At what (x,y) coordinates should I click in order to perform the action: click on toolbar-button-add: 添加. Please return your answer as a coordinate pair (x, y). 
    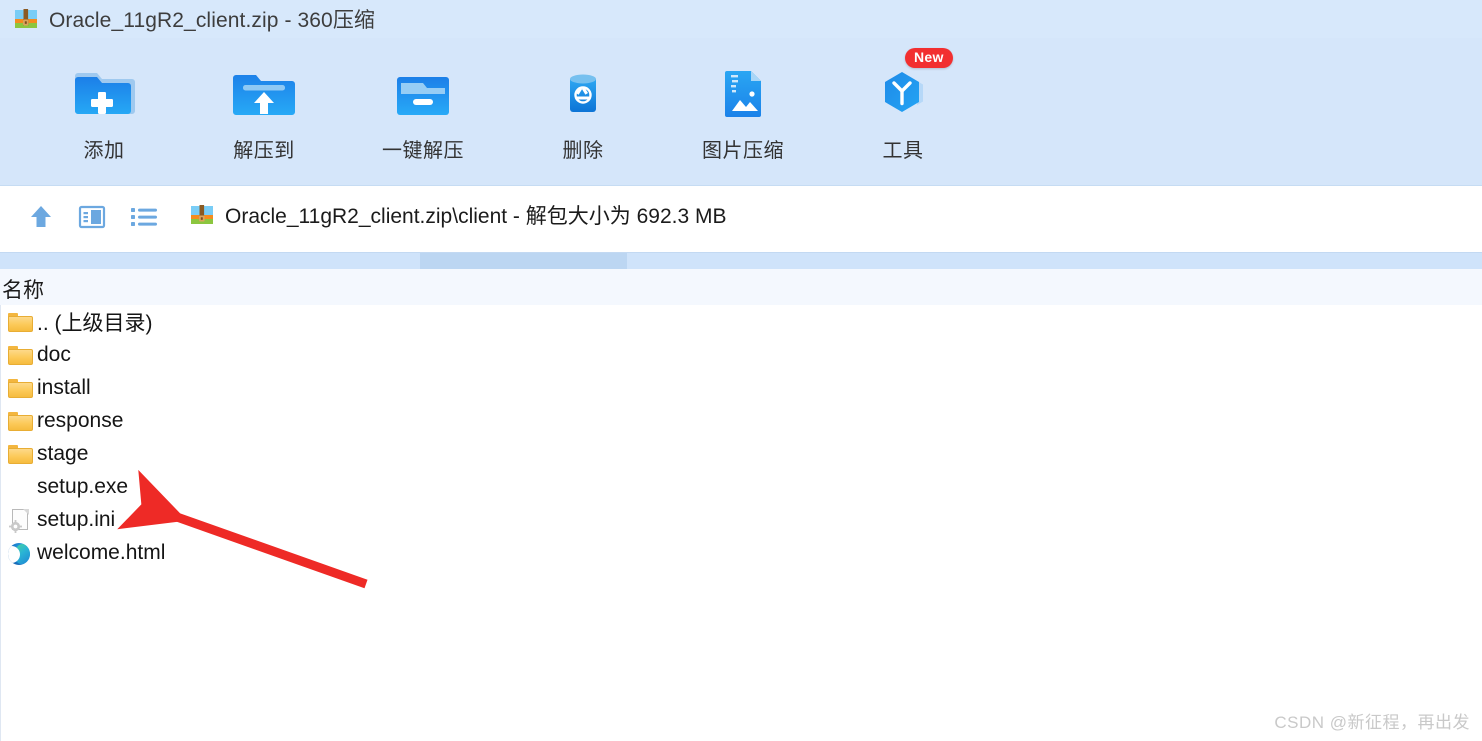
    Looking at the image, I should click on (104, 111).